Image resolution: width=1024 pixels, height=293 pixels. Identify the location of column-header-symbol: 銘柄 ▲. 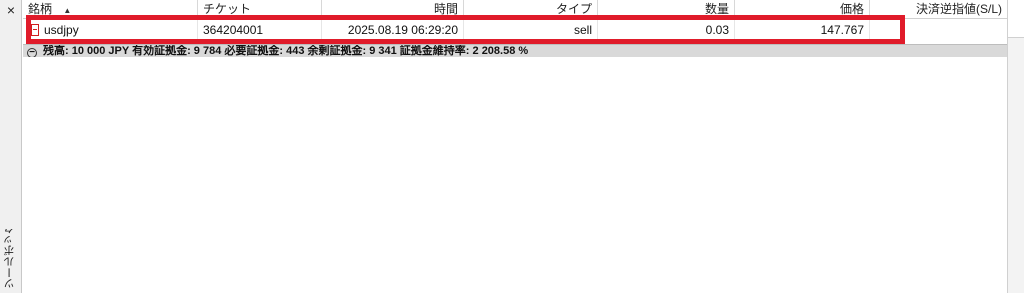
(110, 9).